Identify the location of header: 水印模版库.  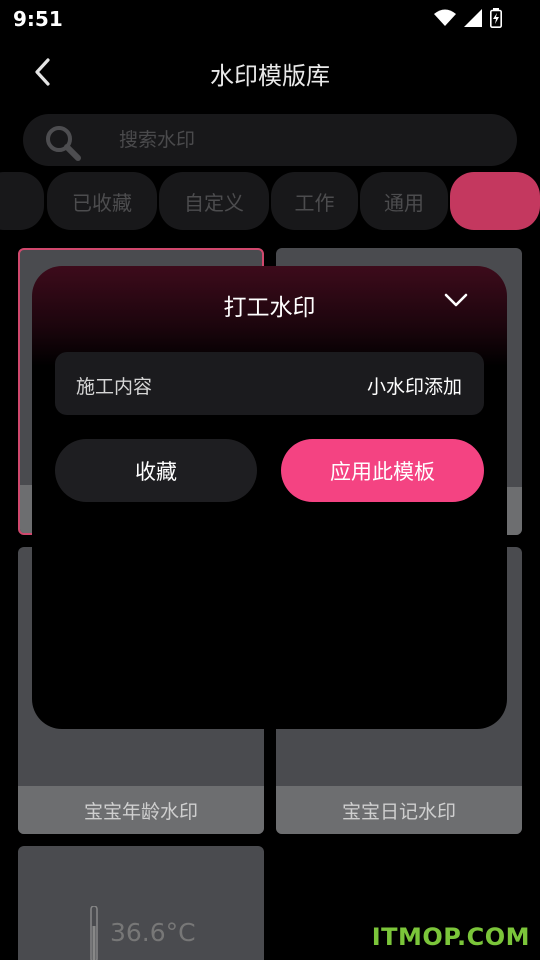
(270, 72).